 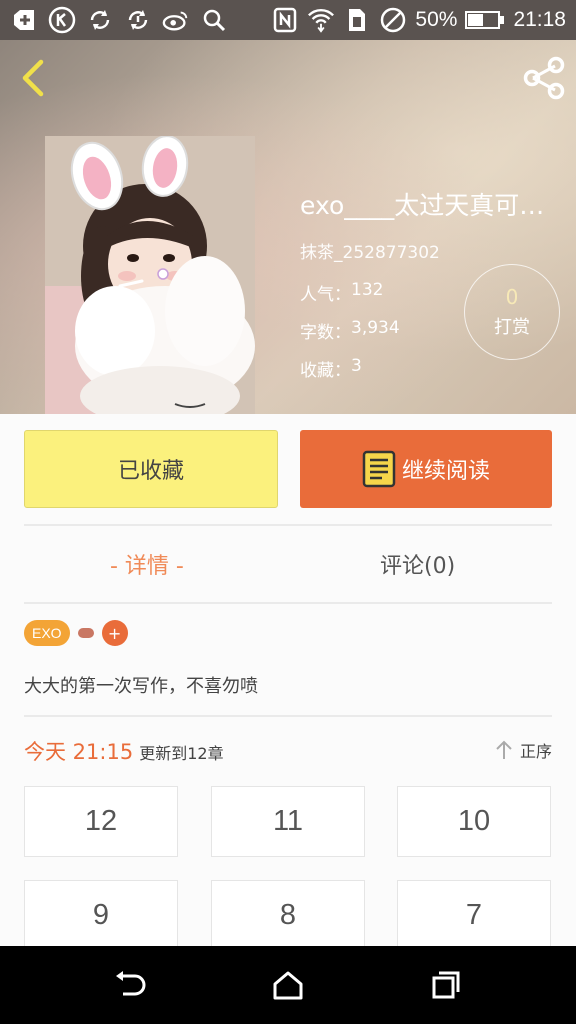 What do you see at coordinates (147, 564) in the screenshot?
I see `tab-detail: - 详情 -` at bounding box center [147, 564].